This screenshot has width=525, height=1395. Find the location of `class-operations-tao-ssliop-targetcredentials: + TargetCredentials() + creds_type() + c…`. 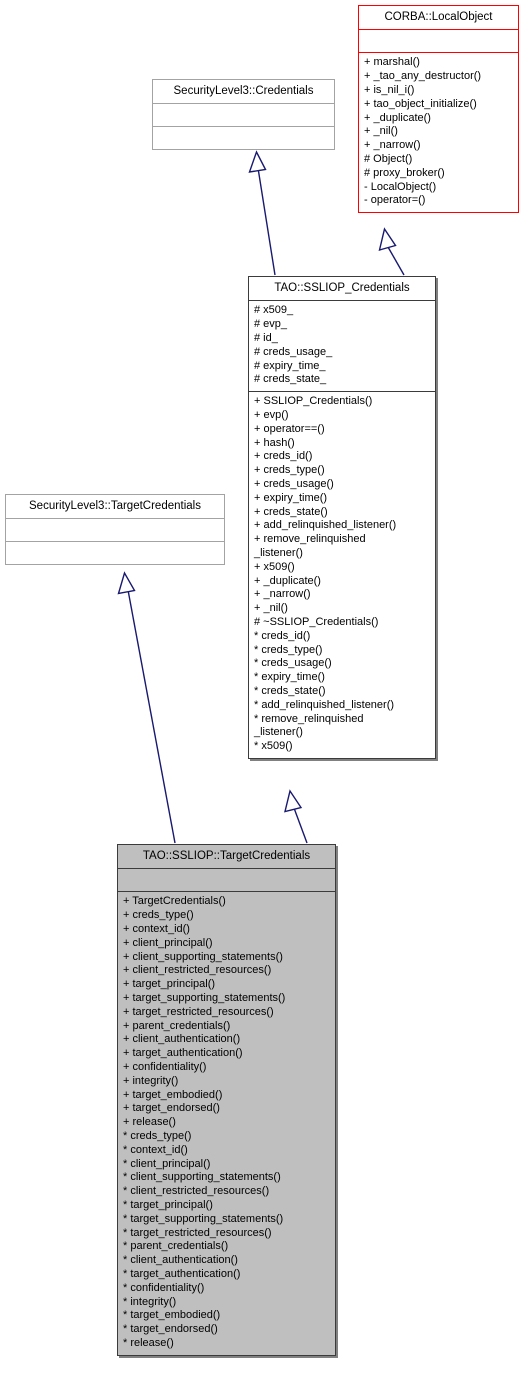

class-operations-tao-ssliop-targetcredentials: + TargetCredentials() + creds_type() + c… is located at coordinates (226, 1123).